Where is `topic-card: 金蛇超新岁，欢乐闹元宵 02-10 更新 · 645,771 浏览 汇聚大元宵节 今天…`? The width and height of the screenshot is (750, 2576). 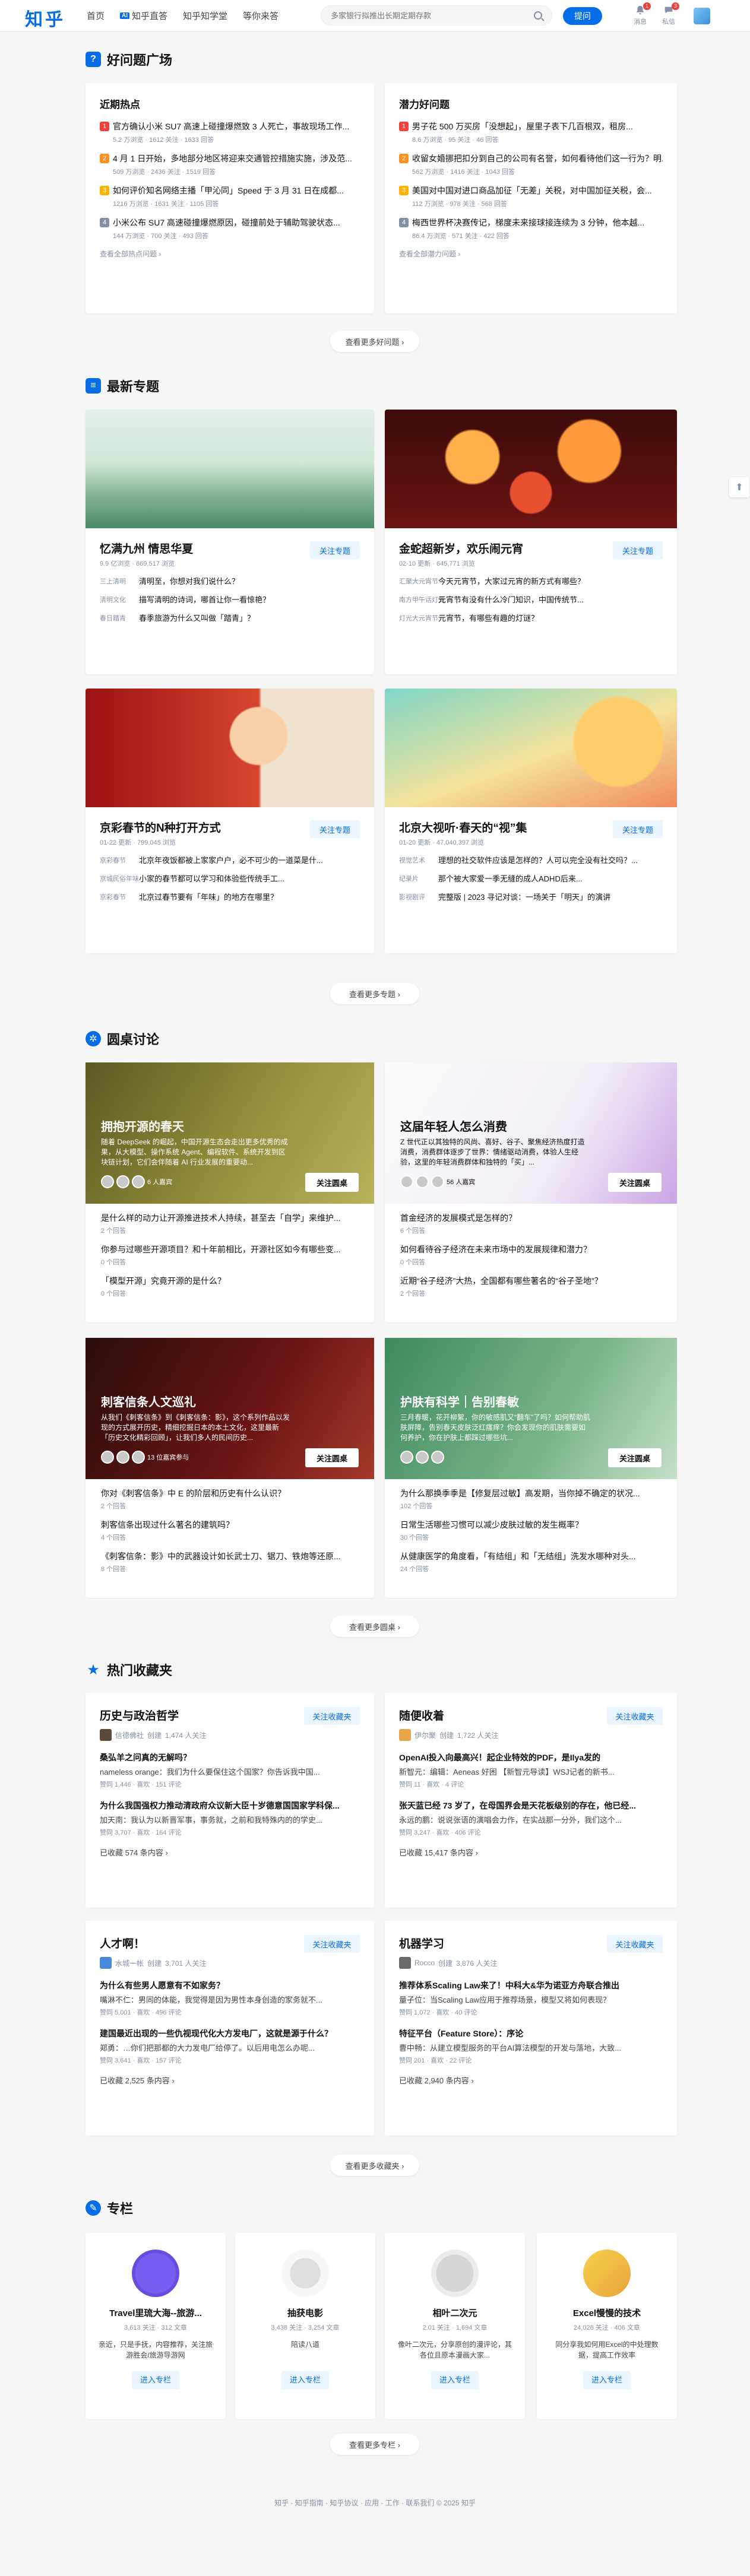 topic-card: 金蛇超新岁，欢乐闹元宵 02-10 更新 · 645,771 浏览 汇聚大元宵节 今天… is located at coordinates (531, 542).